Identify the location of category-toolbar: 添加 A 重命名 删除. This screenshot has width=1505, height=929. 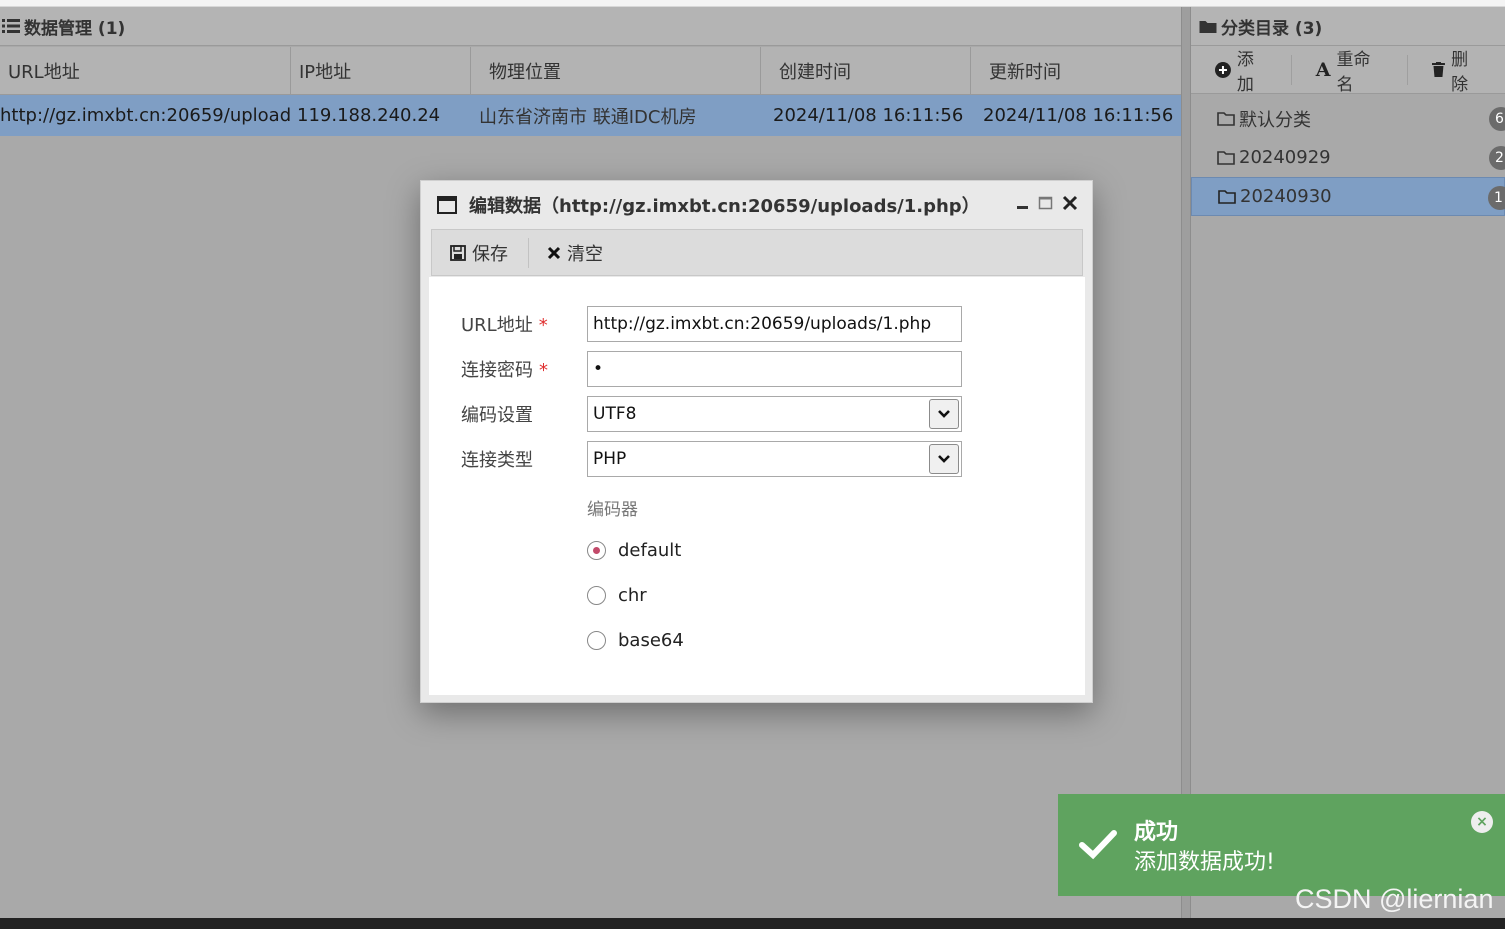
(1348, 70).